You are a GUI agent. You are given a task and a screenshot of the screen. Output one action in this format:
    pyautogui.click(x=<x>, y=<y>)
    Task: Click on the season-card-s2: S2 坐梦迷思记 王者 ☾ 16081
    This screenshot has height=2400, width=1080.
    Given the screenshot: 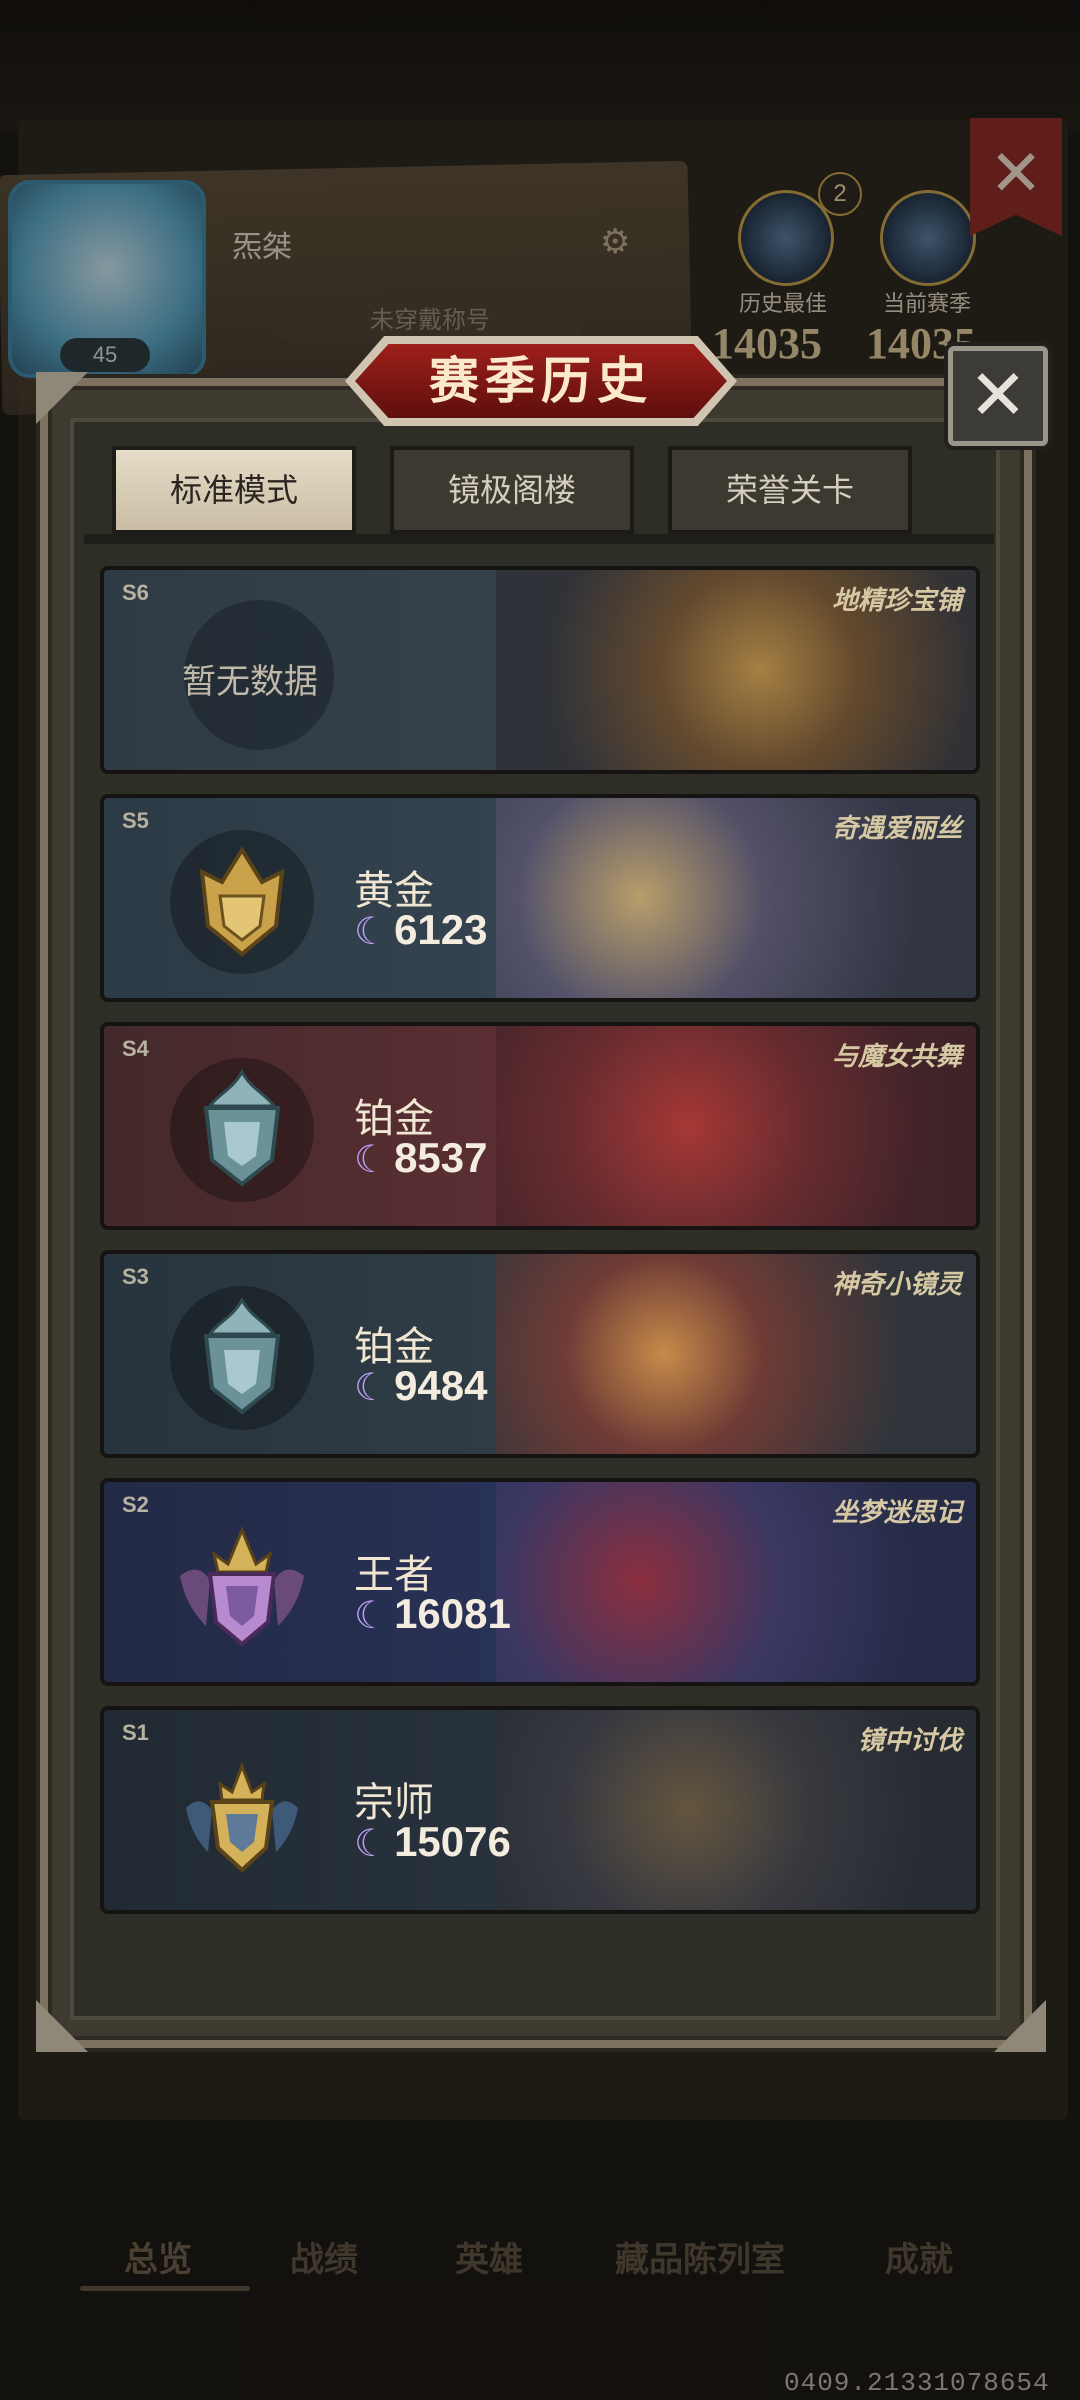 What is the action you would take?
    pyautogui.click(x=540, y=1582)
    